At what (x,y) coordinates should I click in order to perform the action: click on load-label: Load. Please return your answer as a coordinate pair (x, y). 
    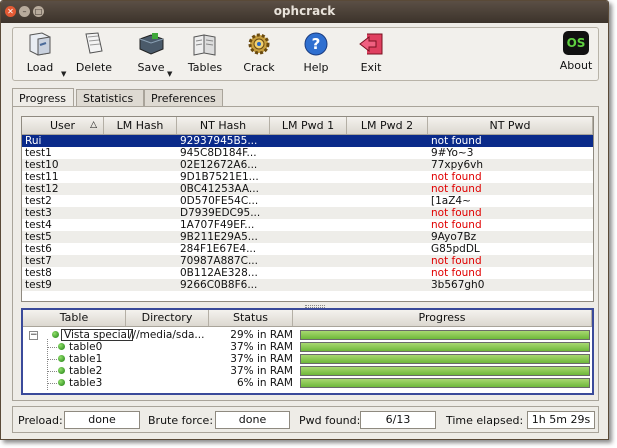
    Looking at the image, I should click on (40, 67).